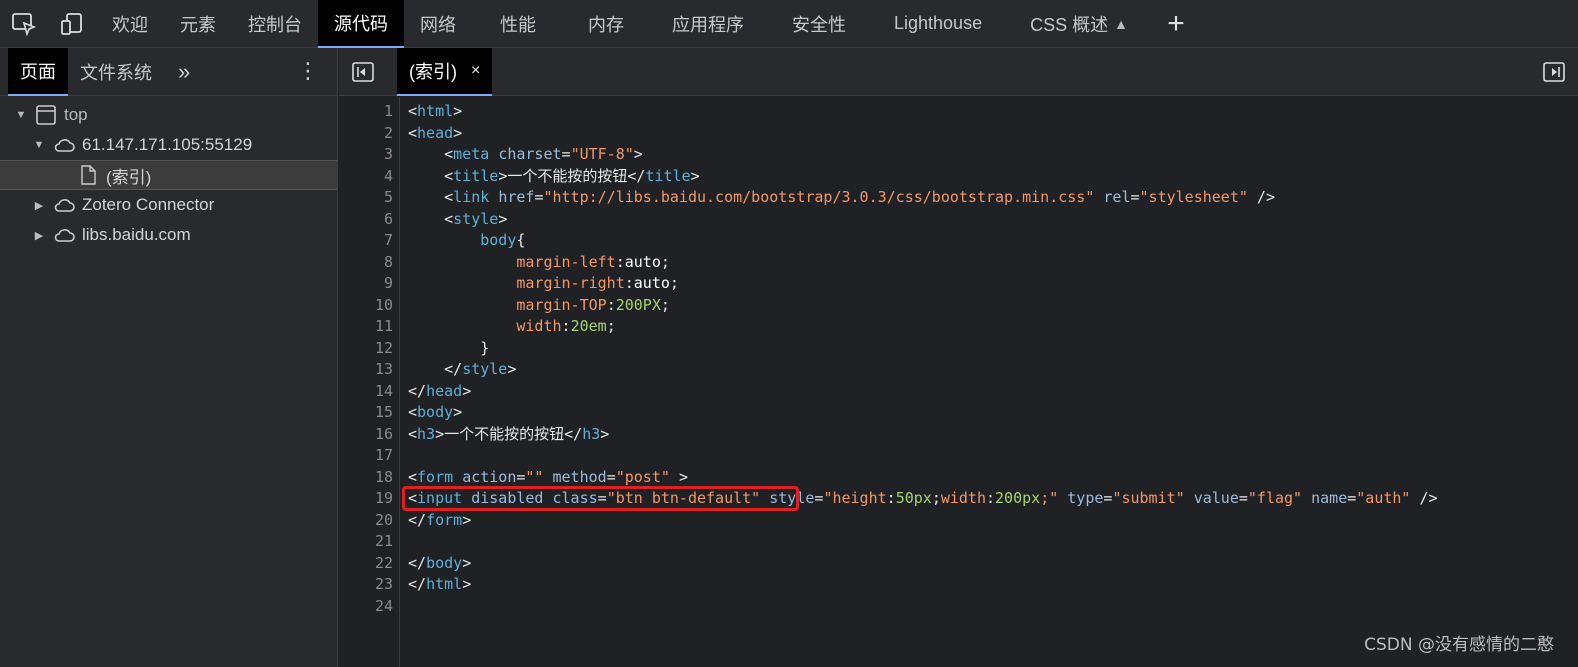 The height and width of the screenshot is (667, 1578). Describe the element at coordinates (369, 349) in the screenshot. I see `line-number: 12` at that location.